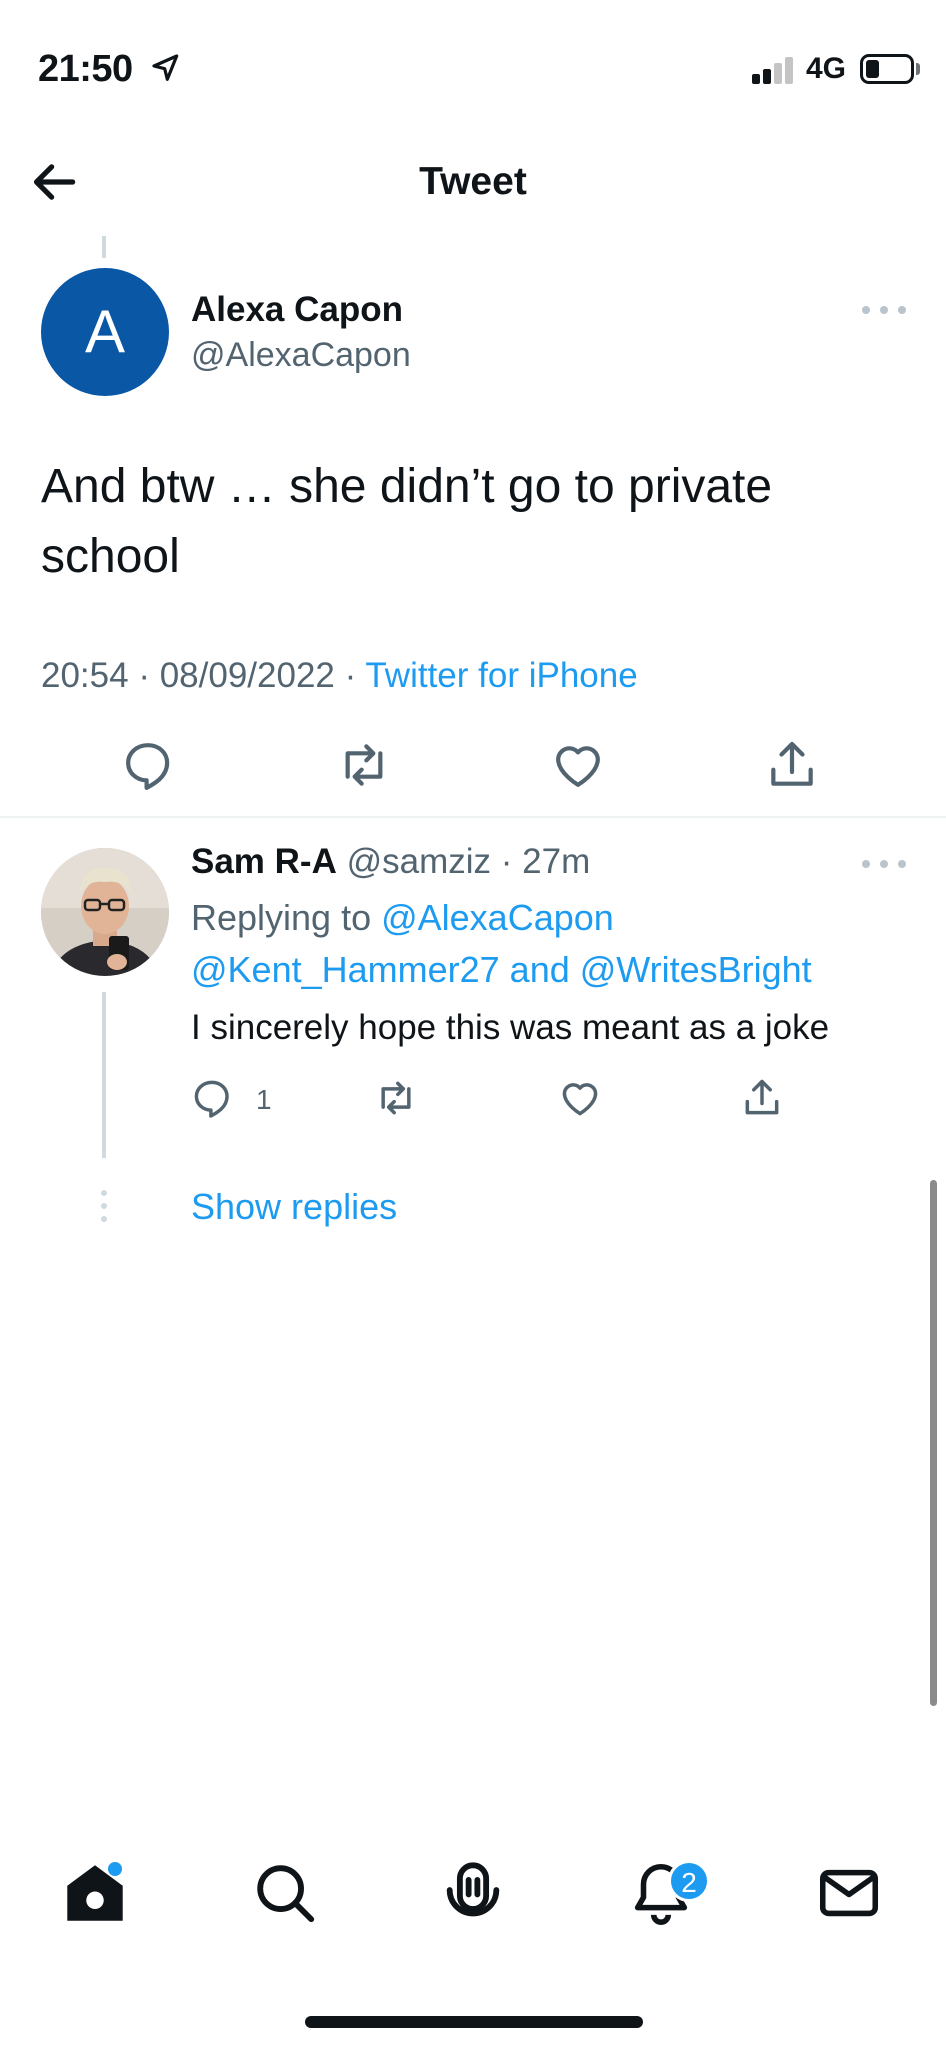 This screenshot has height=2048, width=946. Describe the element at coordinates (104, 1206) in the screenshot. I see `more-replies-dots` at that location.